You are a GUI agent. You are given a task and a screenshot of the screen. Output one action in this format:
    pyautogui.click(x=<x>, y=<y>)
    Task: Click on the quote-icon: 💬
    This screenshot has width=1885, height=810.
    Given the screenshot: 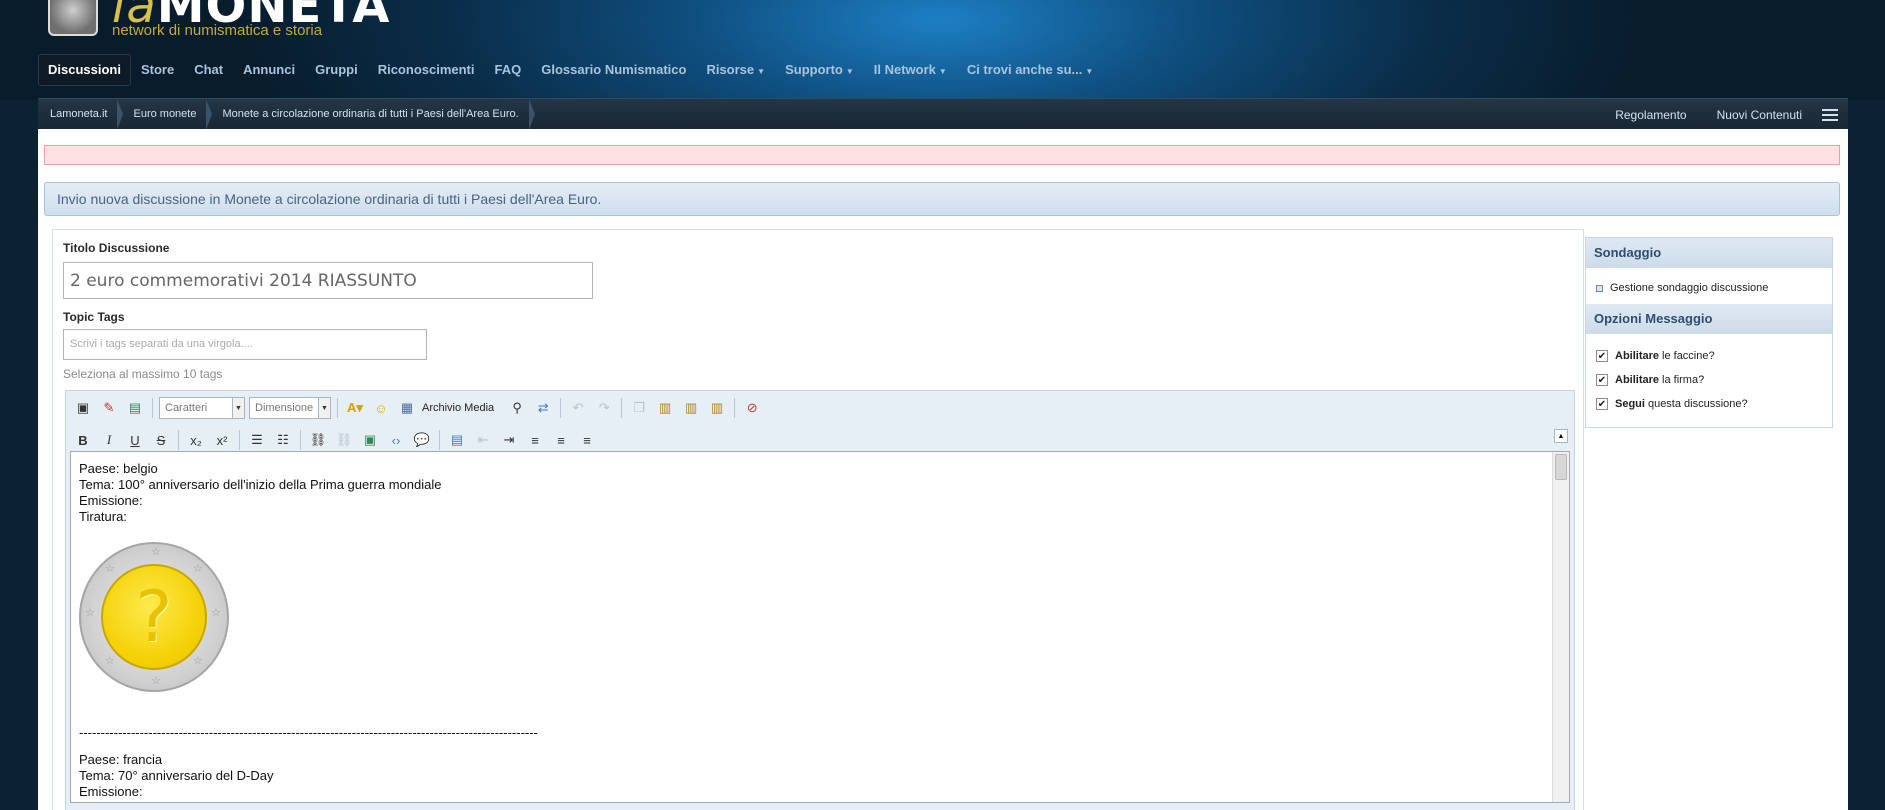 What is the action you would take?
    pyautogui.click(x=422, y=440)
    